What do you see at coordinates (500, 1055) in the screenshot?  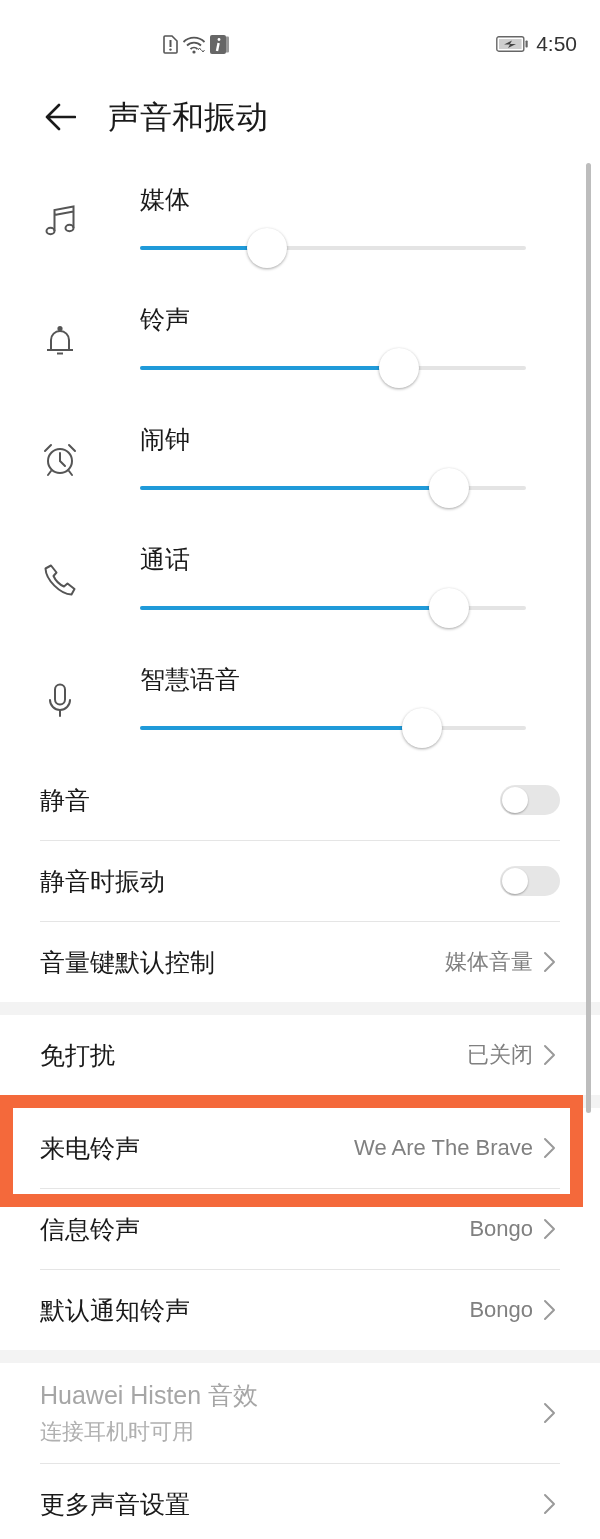 I see `setting-value: 已关闭` at bounding box center [500, 1055].